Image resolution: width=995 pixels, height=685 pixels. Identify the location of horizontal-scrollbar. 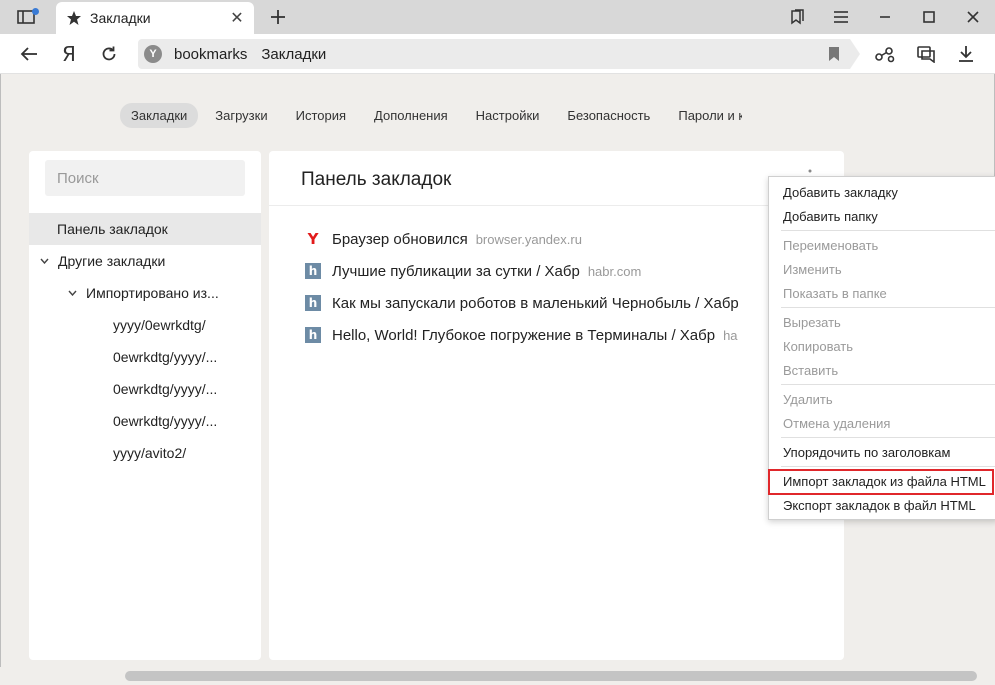
(497, 676).